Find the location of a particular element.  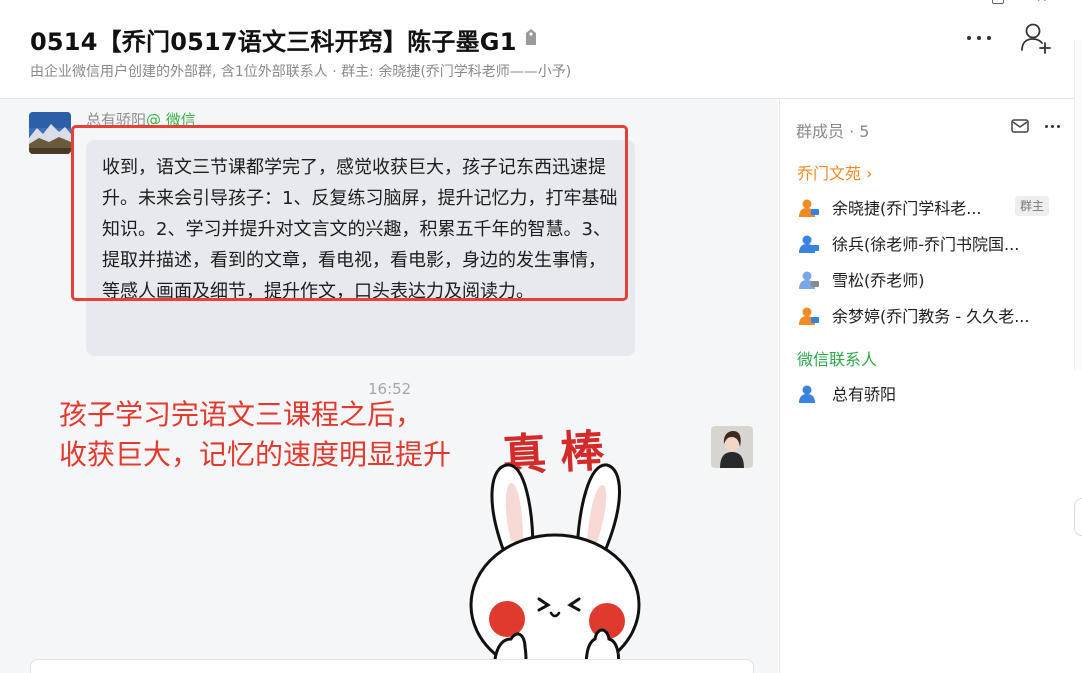

mail-icon is located at coordinates (1020, 126).